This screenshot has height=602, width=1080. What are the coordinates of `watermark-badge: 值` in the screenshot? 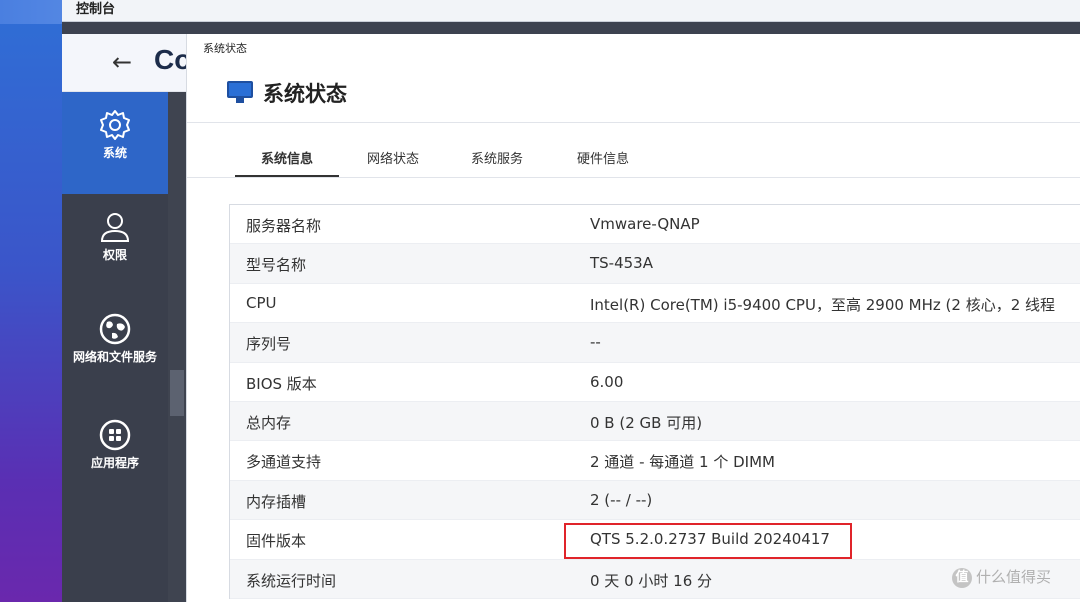 It's located at (962, 577).